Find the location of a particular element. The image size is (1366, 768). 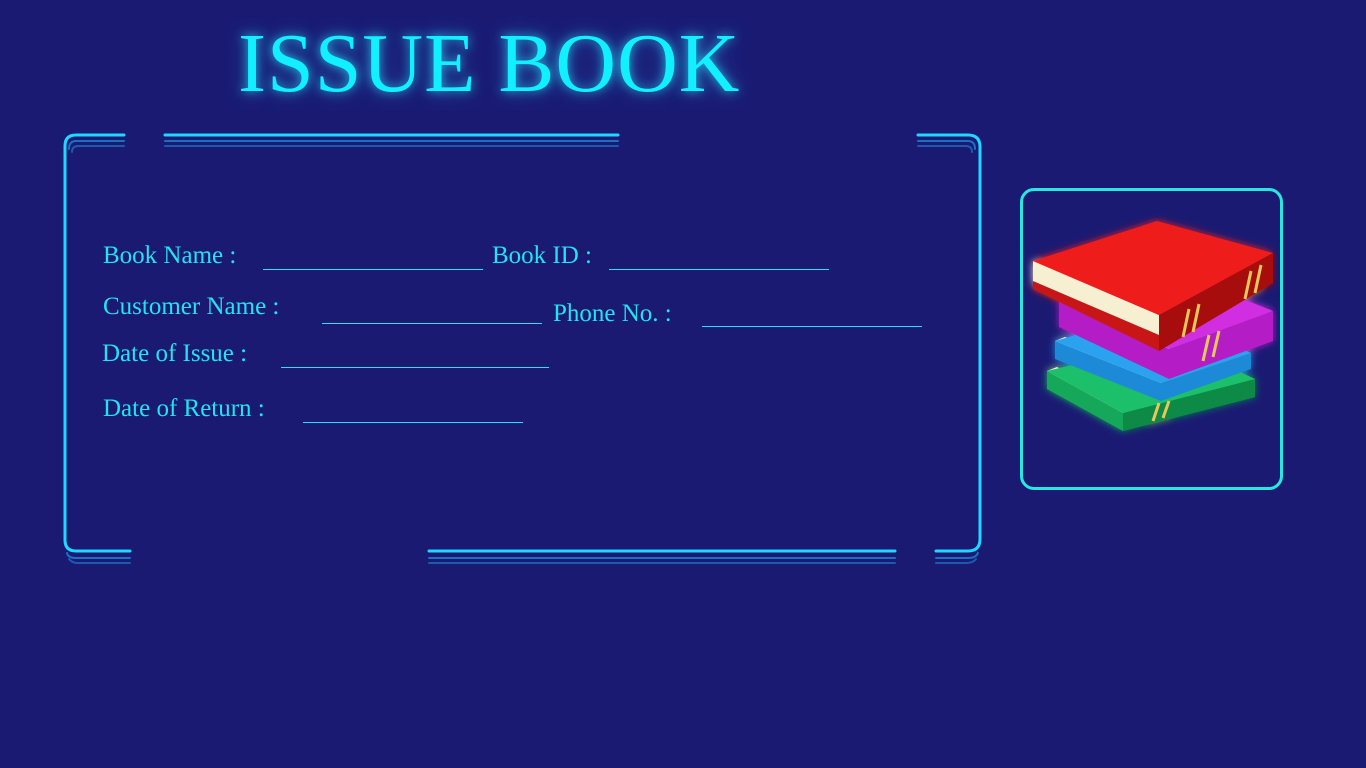

customer-name-input is located at coordinates (432, 311).